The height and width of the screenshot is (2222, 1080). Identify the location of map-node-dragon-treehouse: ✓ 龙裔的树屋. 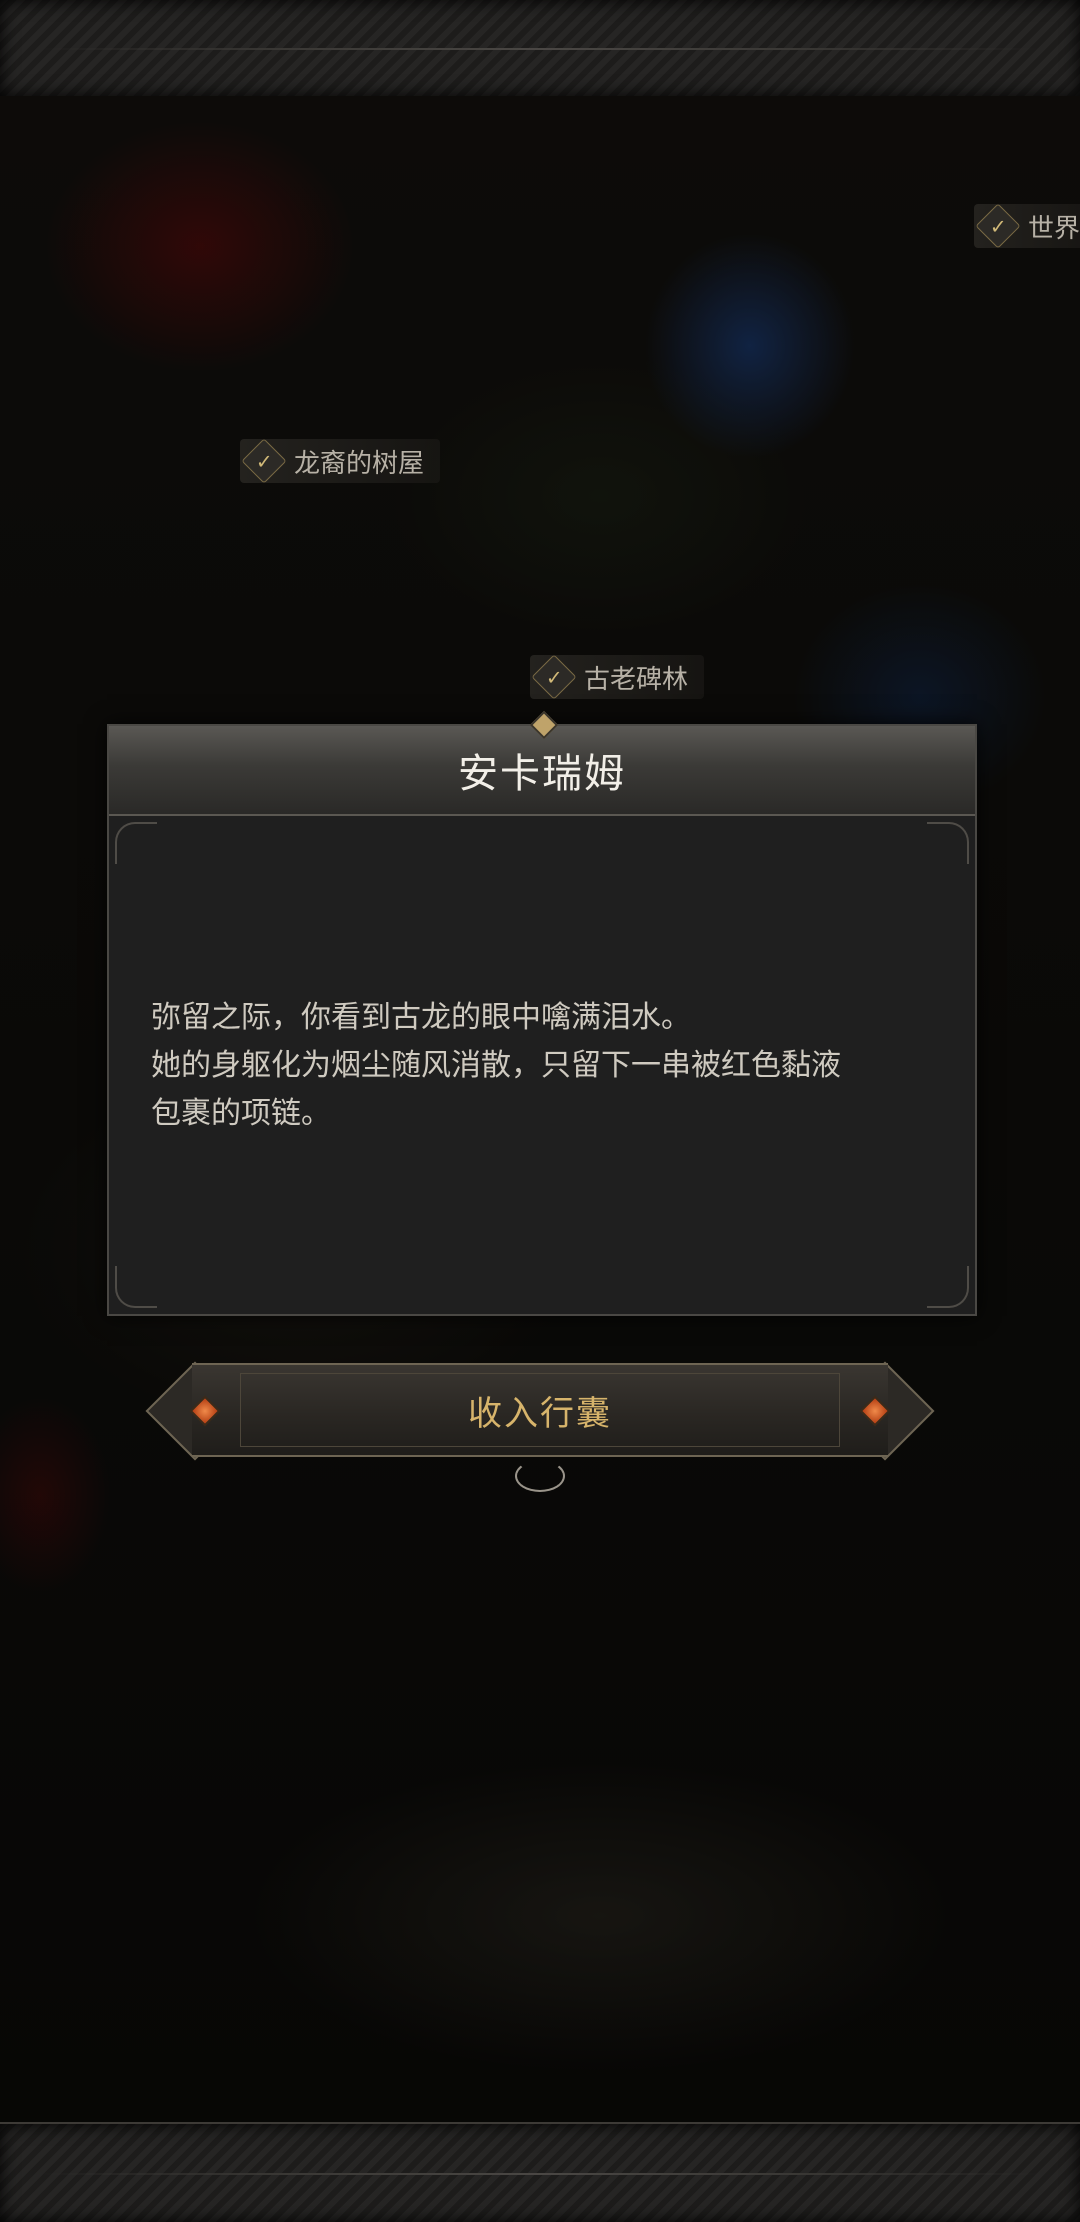
(340, 461).